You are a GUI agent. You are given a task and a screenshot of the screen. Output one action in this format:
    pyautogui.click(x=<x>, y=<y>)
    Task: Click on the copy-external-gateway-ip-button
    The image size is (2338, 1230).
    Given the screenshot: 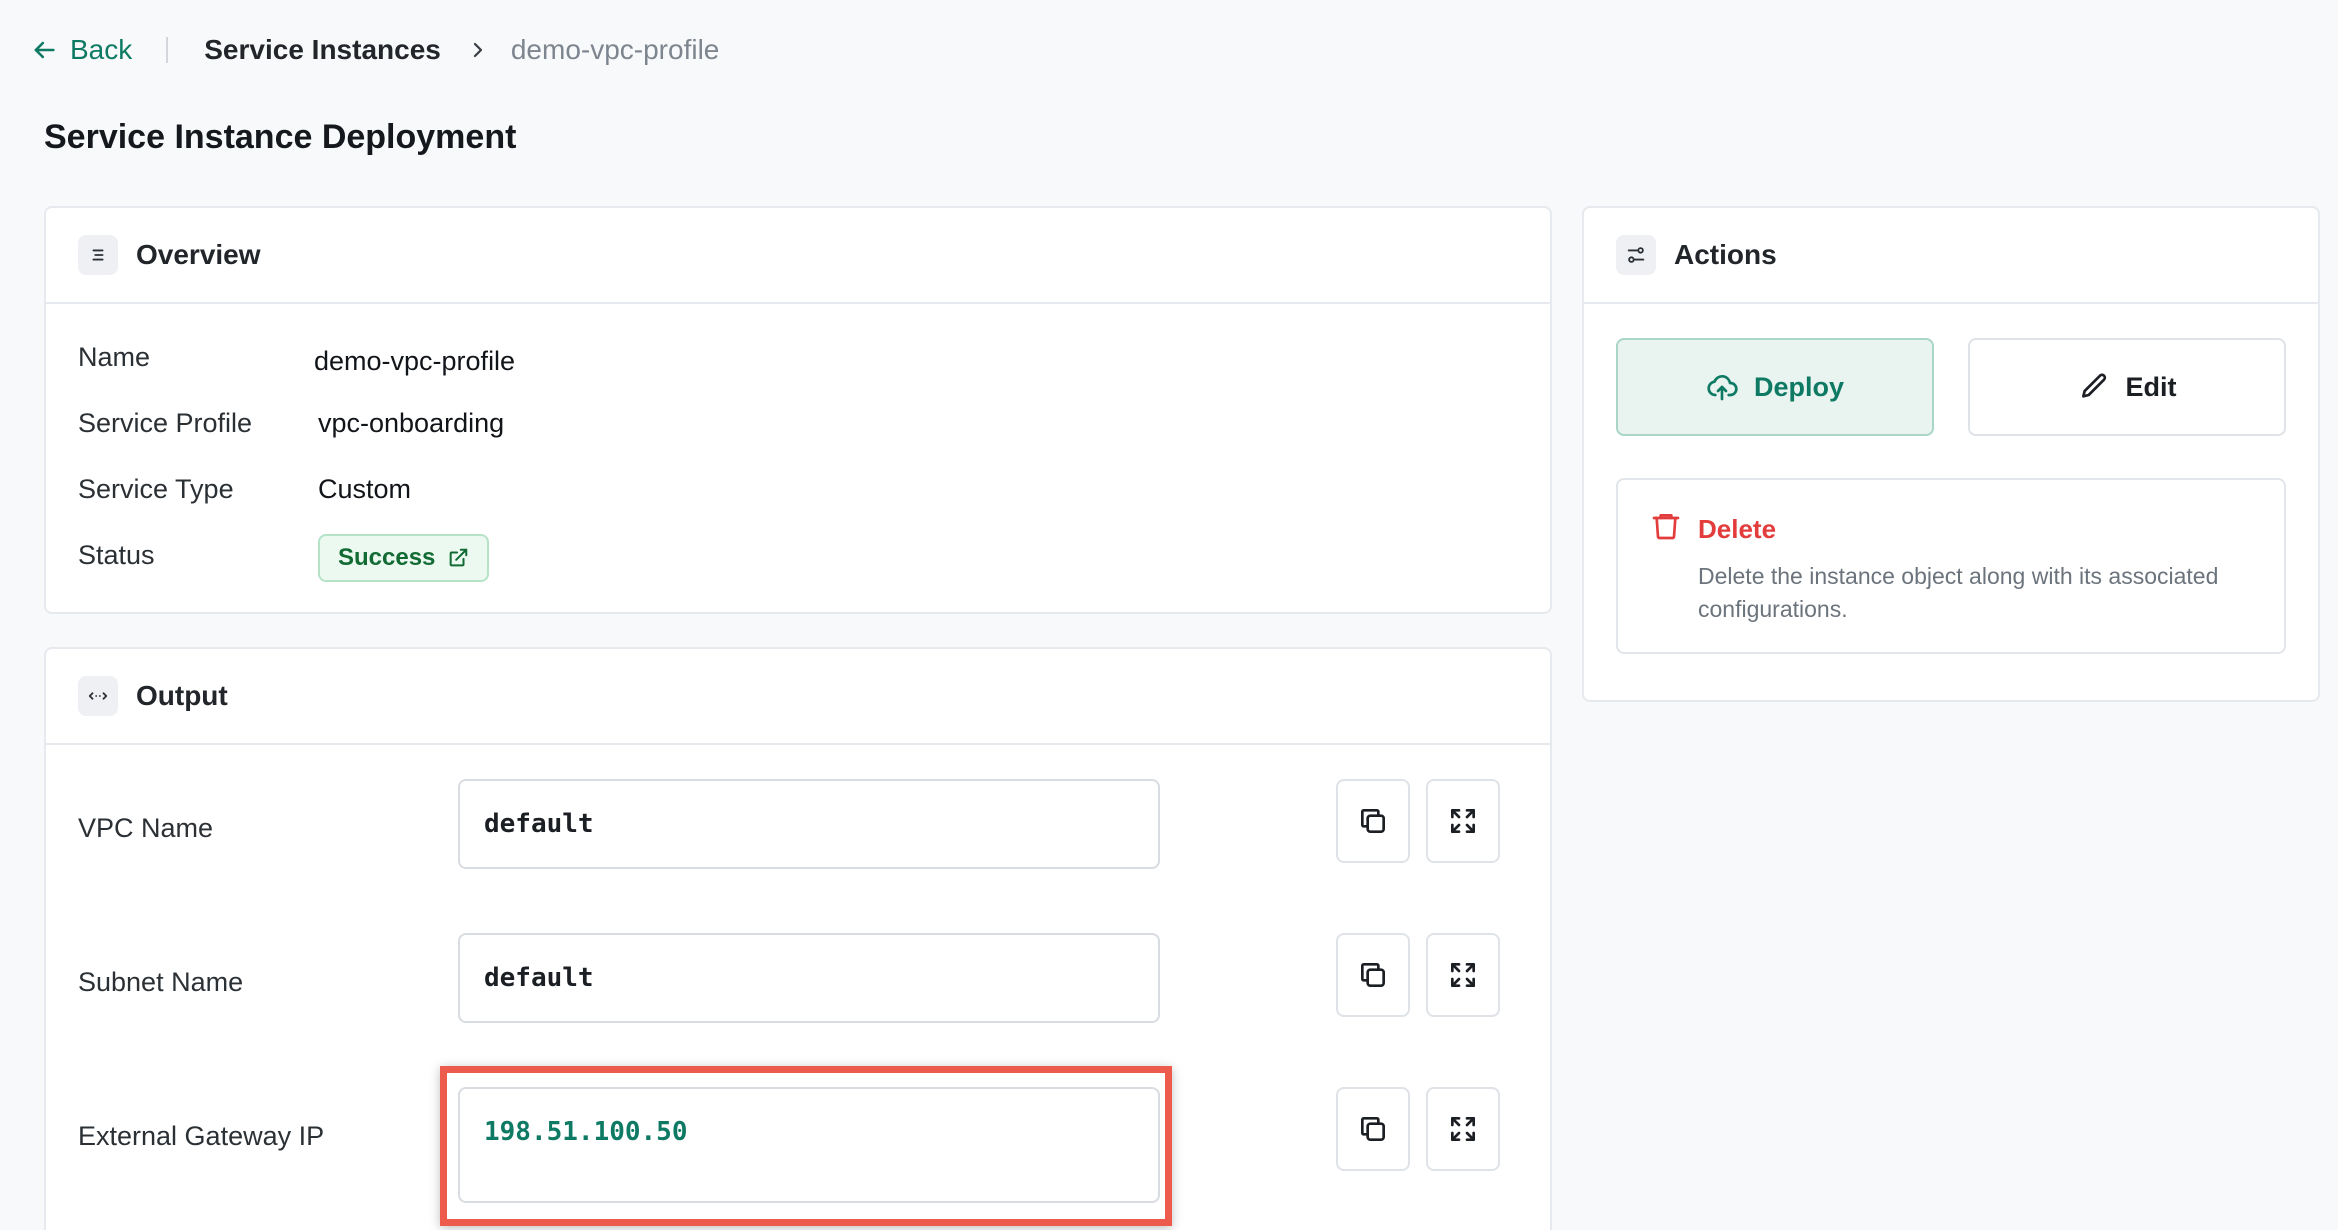 What is the action you would take?
    pyautogui.click(x=1373, y=1129)
    